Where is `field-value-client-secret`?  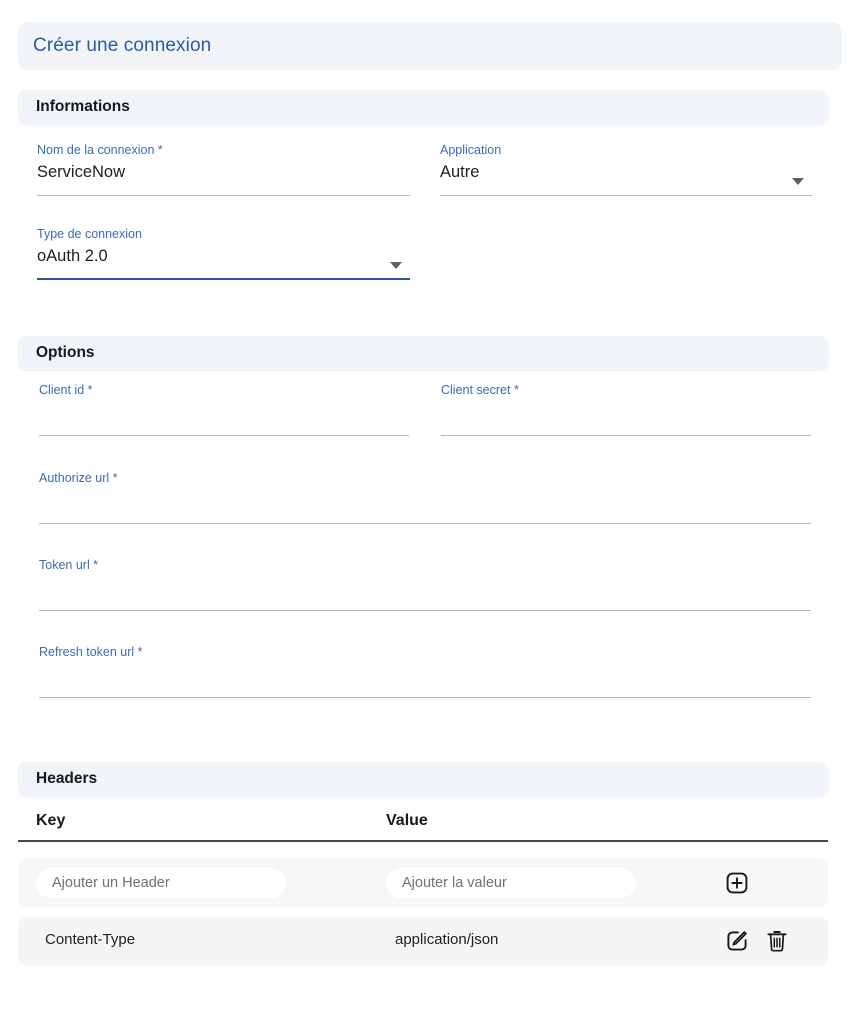
field-value-client-secret is located at coordinates (626, 411).